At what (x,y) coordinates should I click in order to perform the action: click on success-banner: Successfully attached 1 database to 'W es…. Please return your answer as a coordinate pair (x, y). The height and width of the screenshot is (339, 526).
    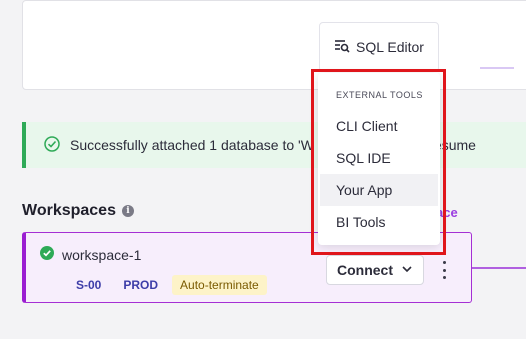
    Looking at the image, I should click on (274, 145).